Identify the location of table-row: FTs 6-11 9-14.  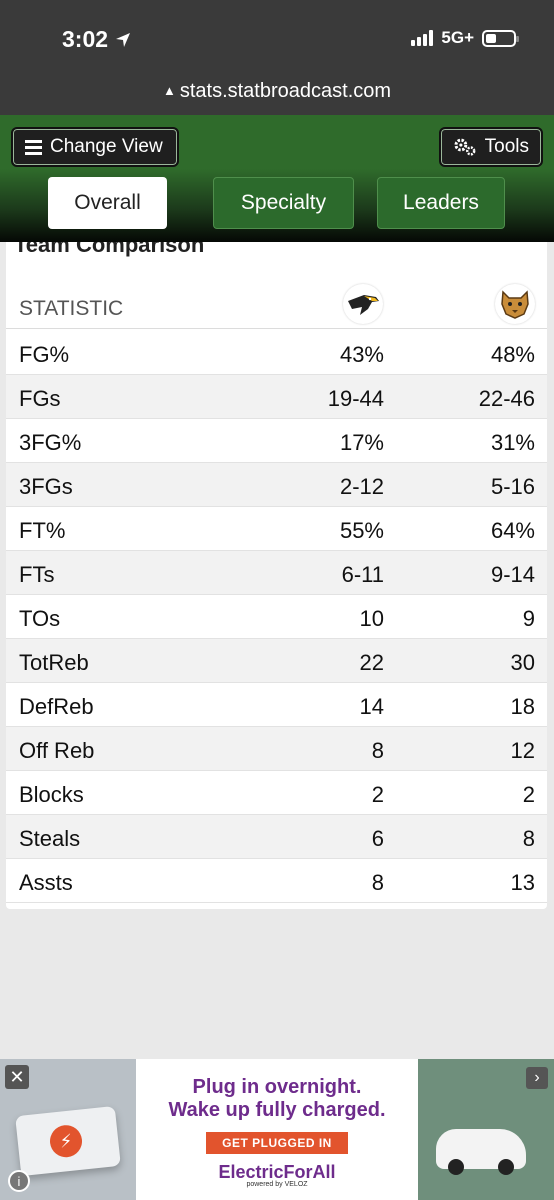
(276, 573).